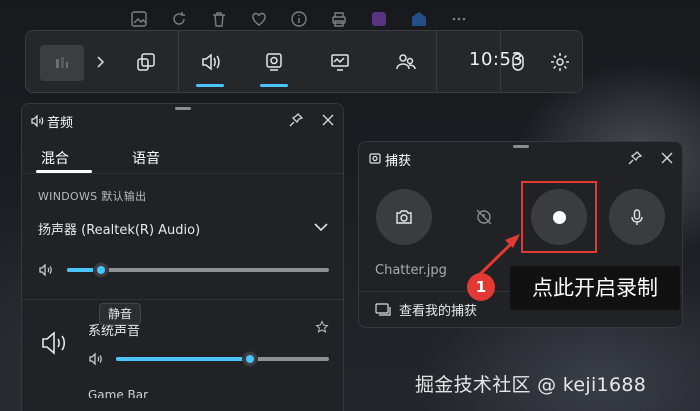 This screenshot has height=411, width=700. I want to click on screenshot-button, so click(404, 217).